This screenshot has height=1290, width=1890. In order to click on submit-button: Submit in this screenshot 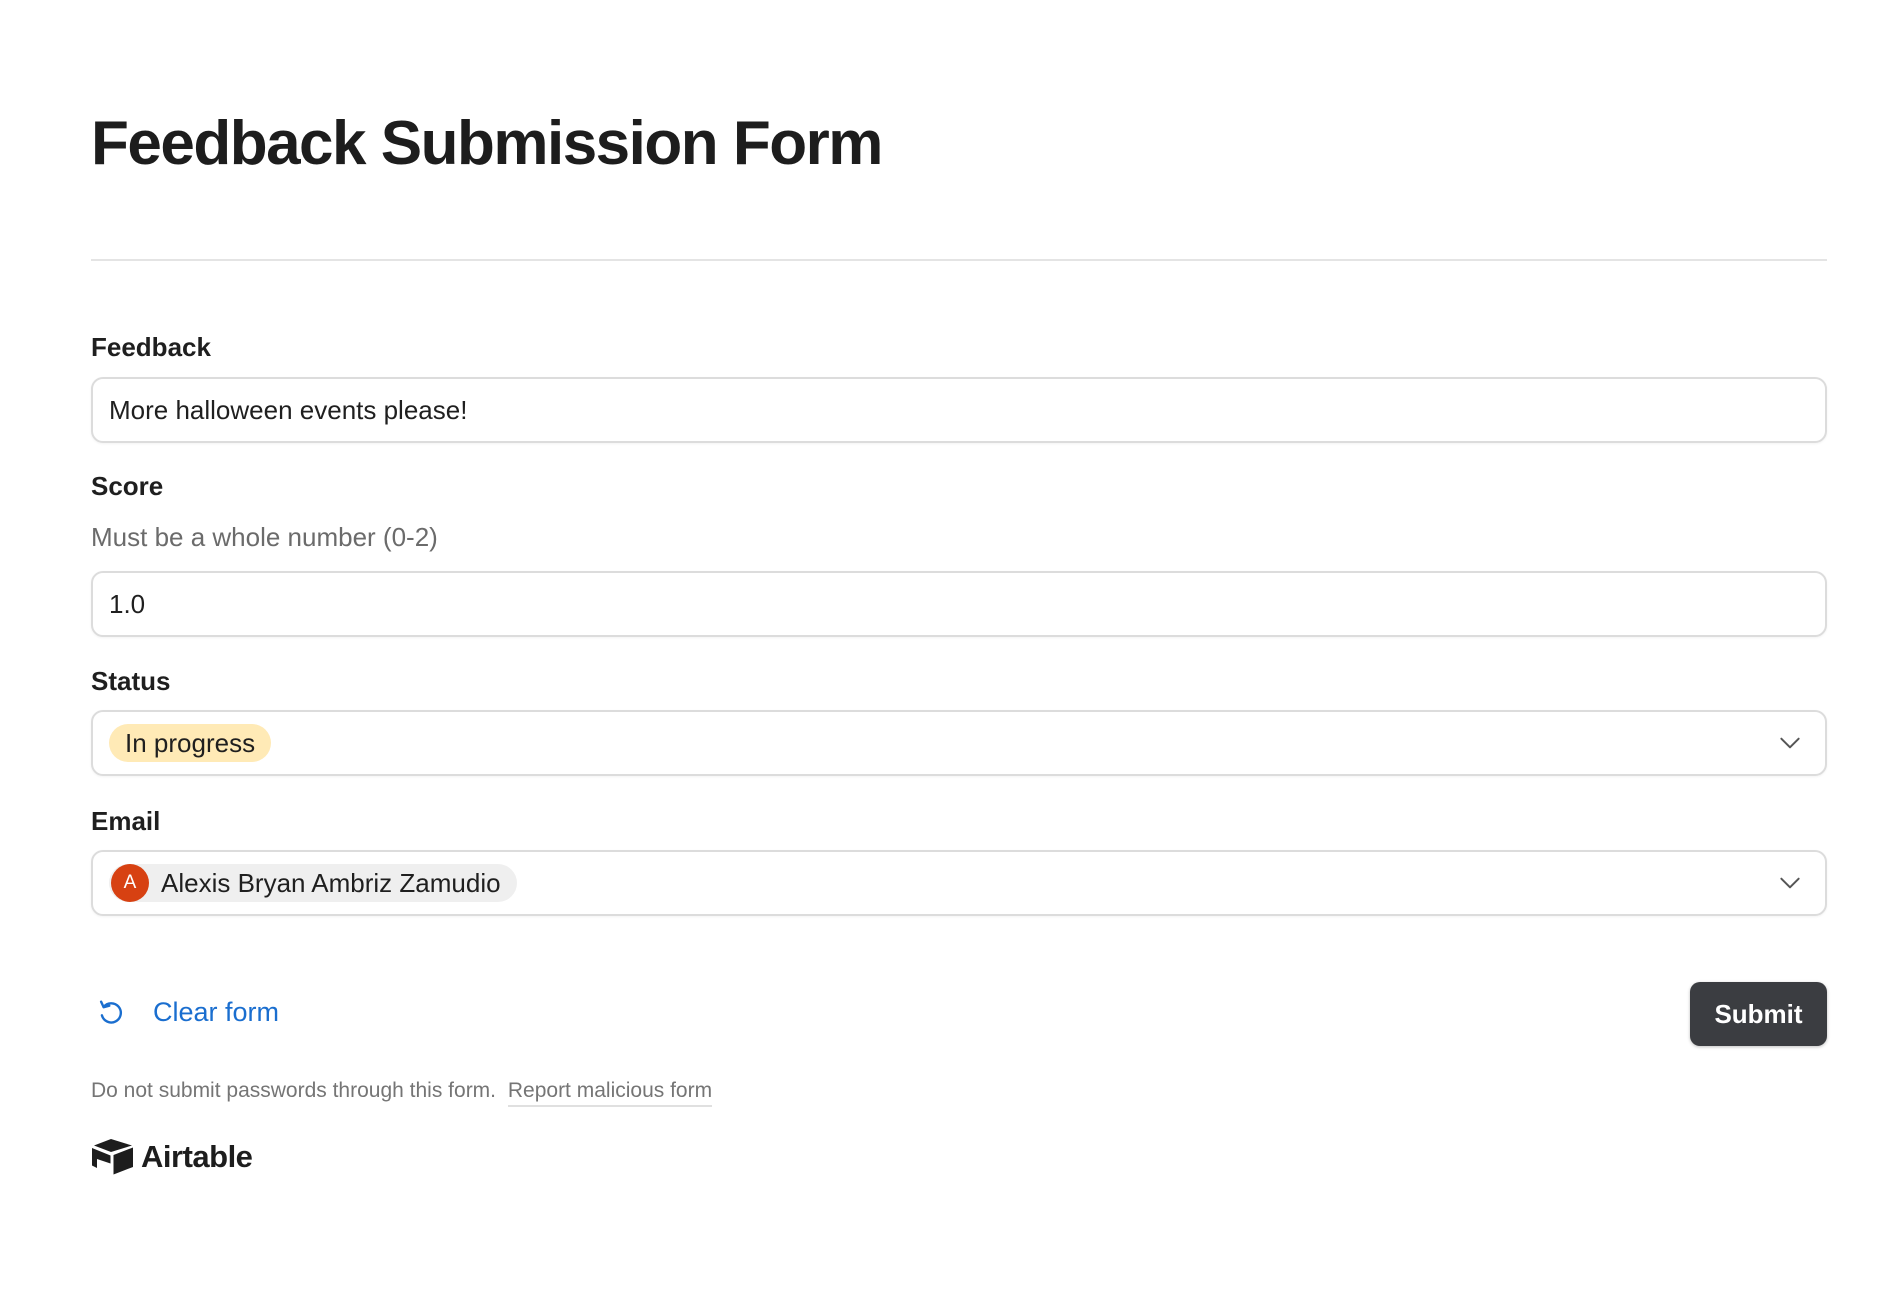, I will do `click(1758, 1014)`.